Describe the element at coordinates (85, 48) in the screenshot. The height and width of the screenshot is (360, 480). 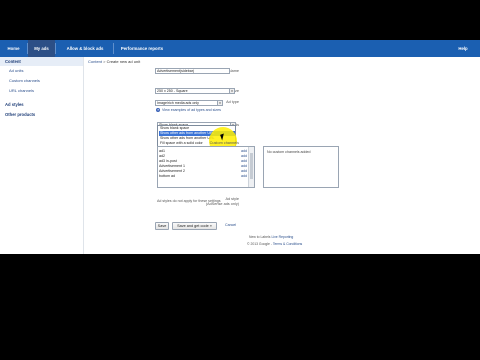
I see `nav-allow-block-ads: Allow & block ads` at that location.